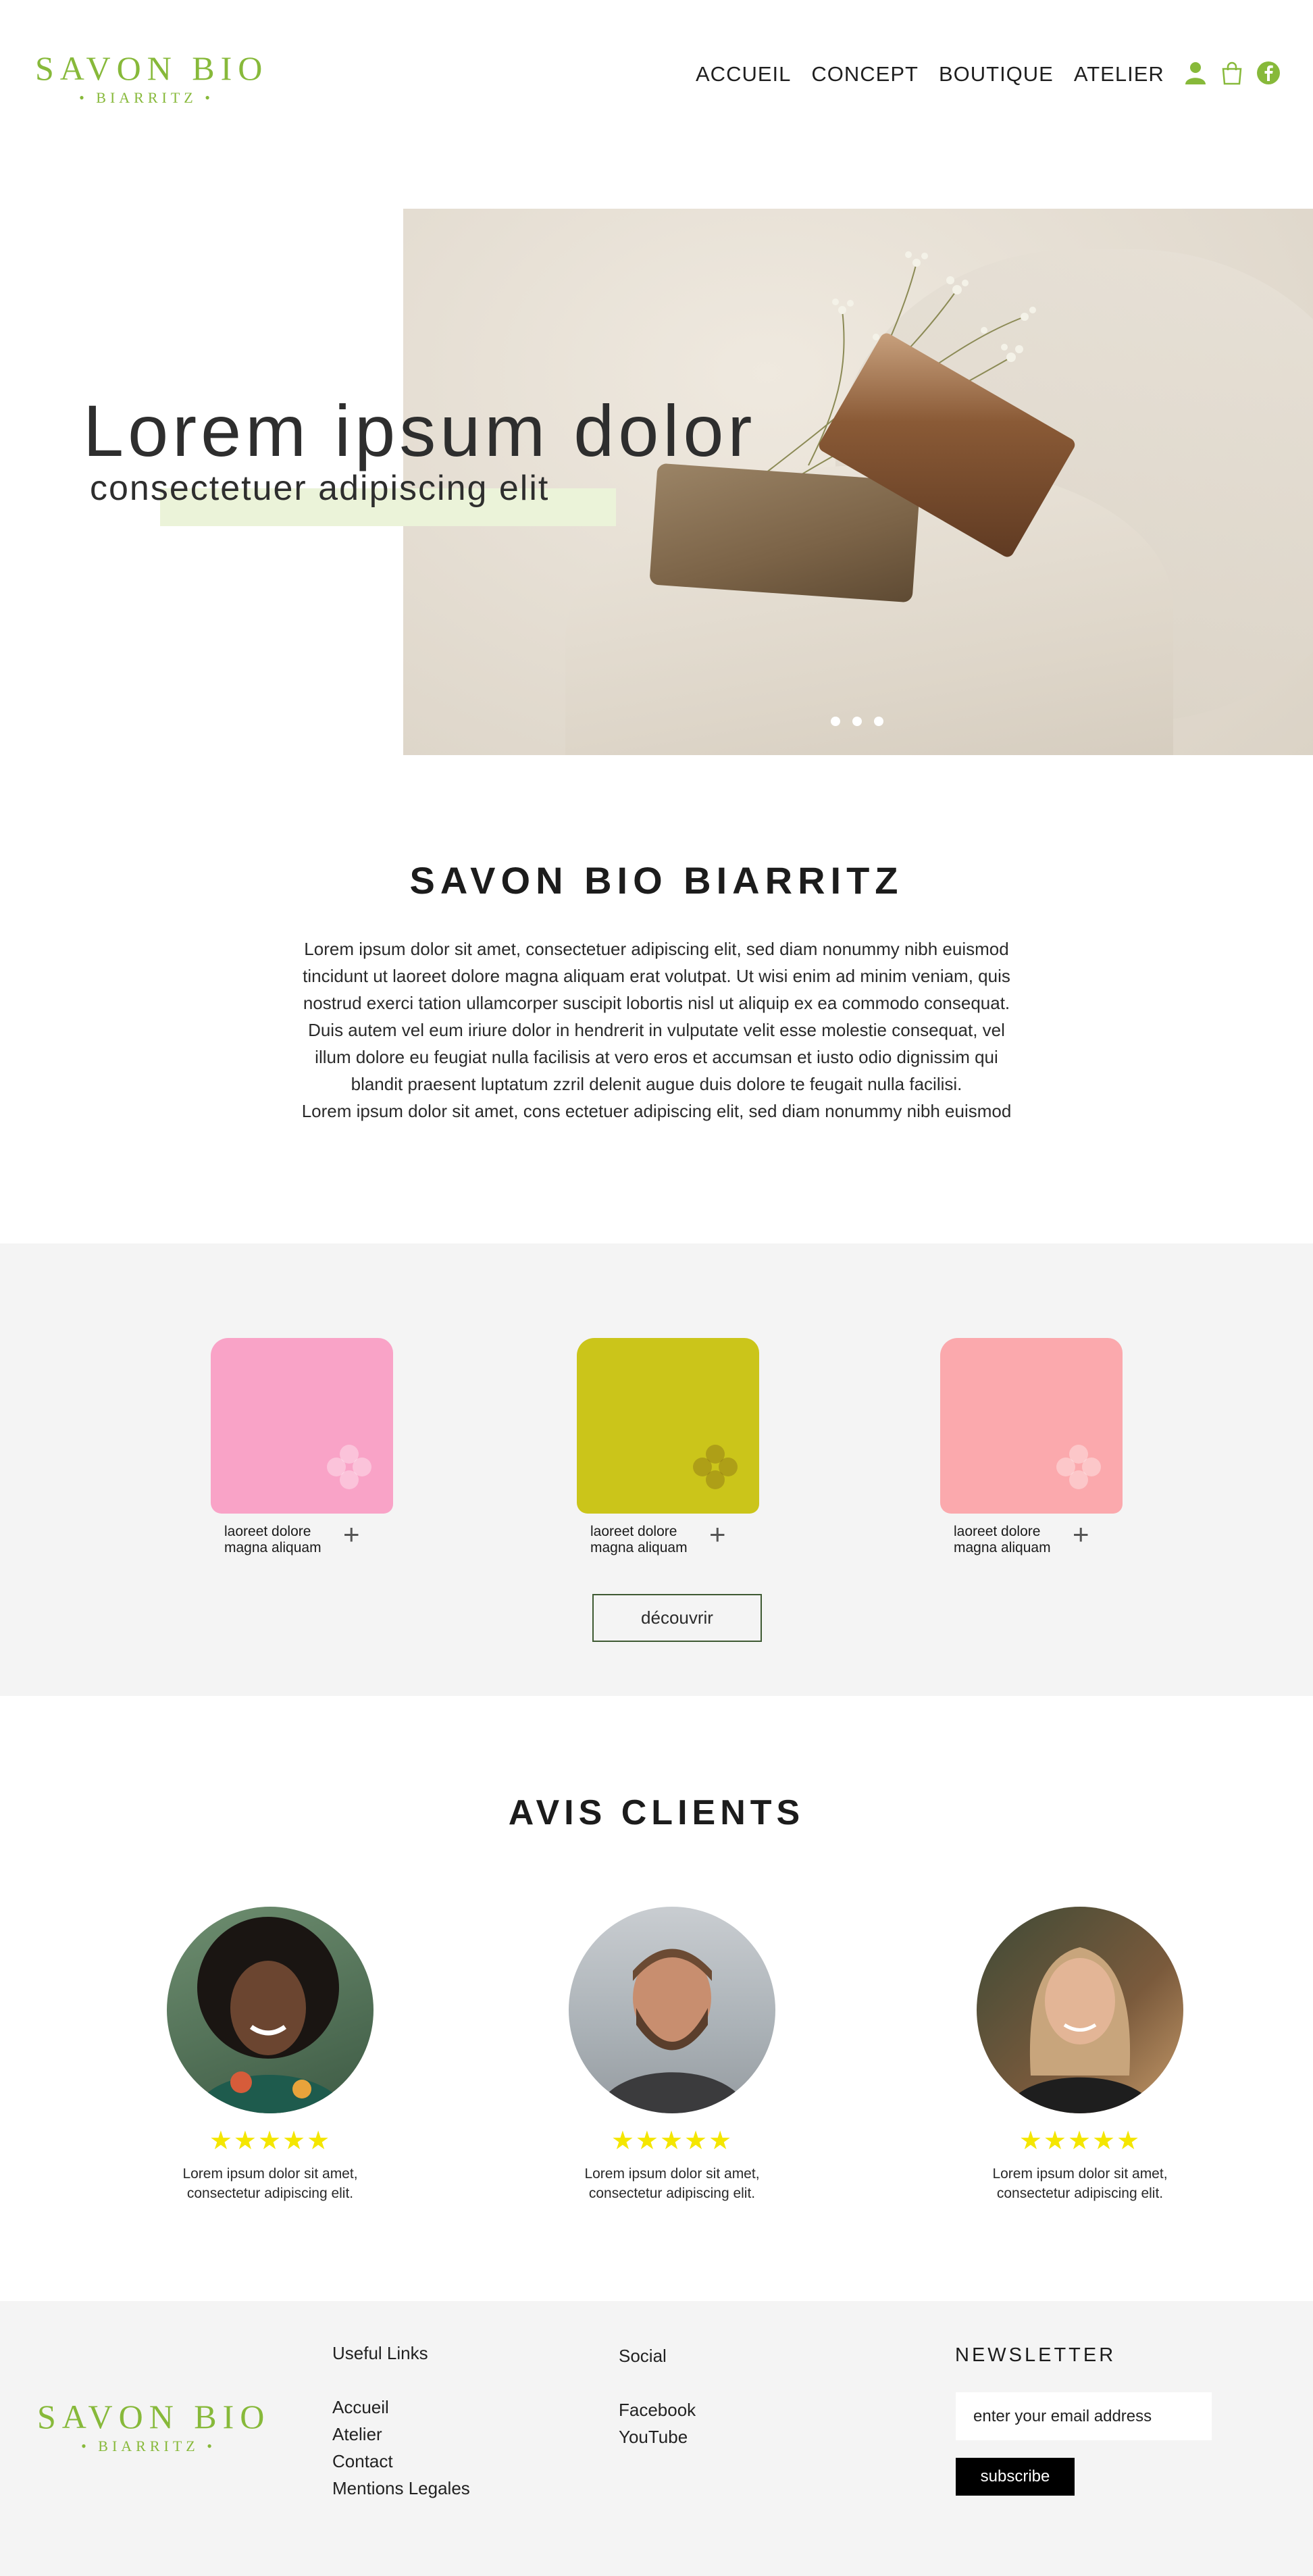 The height and width of the screenshot is (2576, 1313). What do you see at coordinates (656, 1812) in the screenshot?
I see `reviews-title: AVIS CLIENTS` at bounding box center [656, 1812].